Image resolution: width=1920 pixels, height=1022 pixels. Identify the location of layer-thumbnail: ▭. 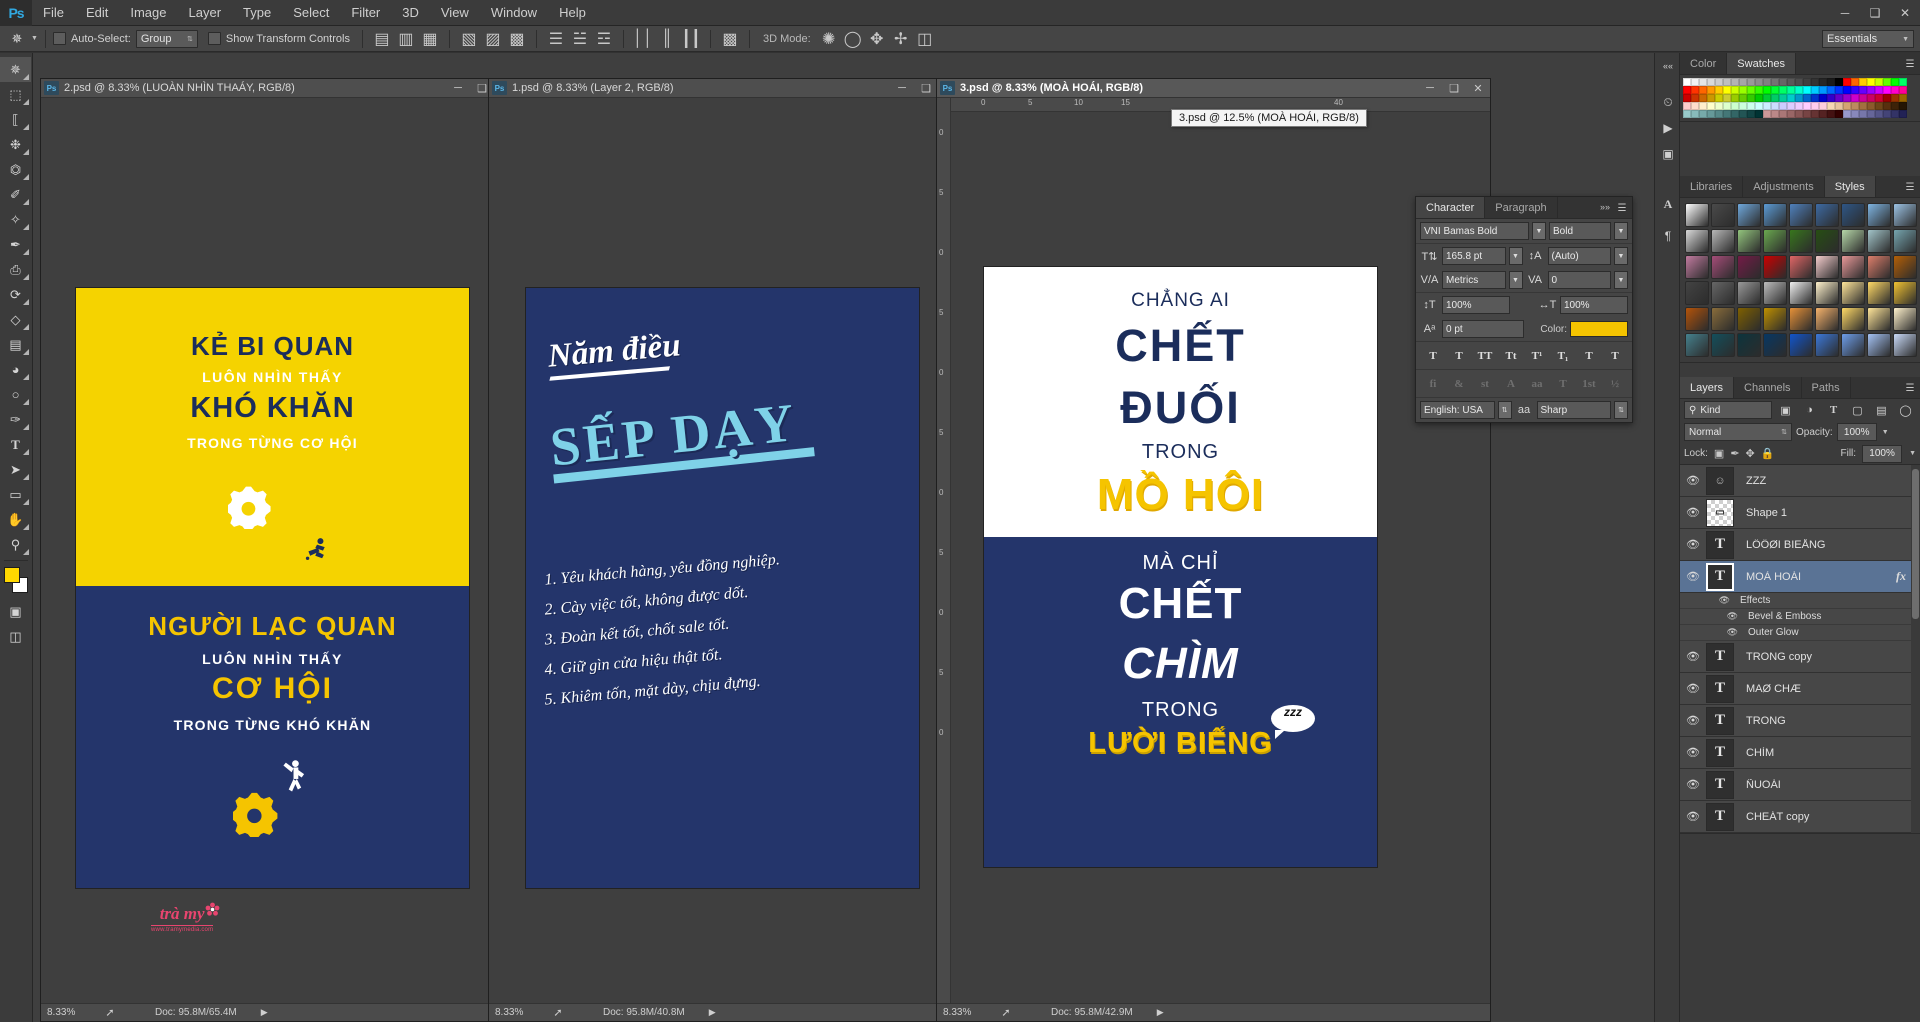
(1720, 512).